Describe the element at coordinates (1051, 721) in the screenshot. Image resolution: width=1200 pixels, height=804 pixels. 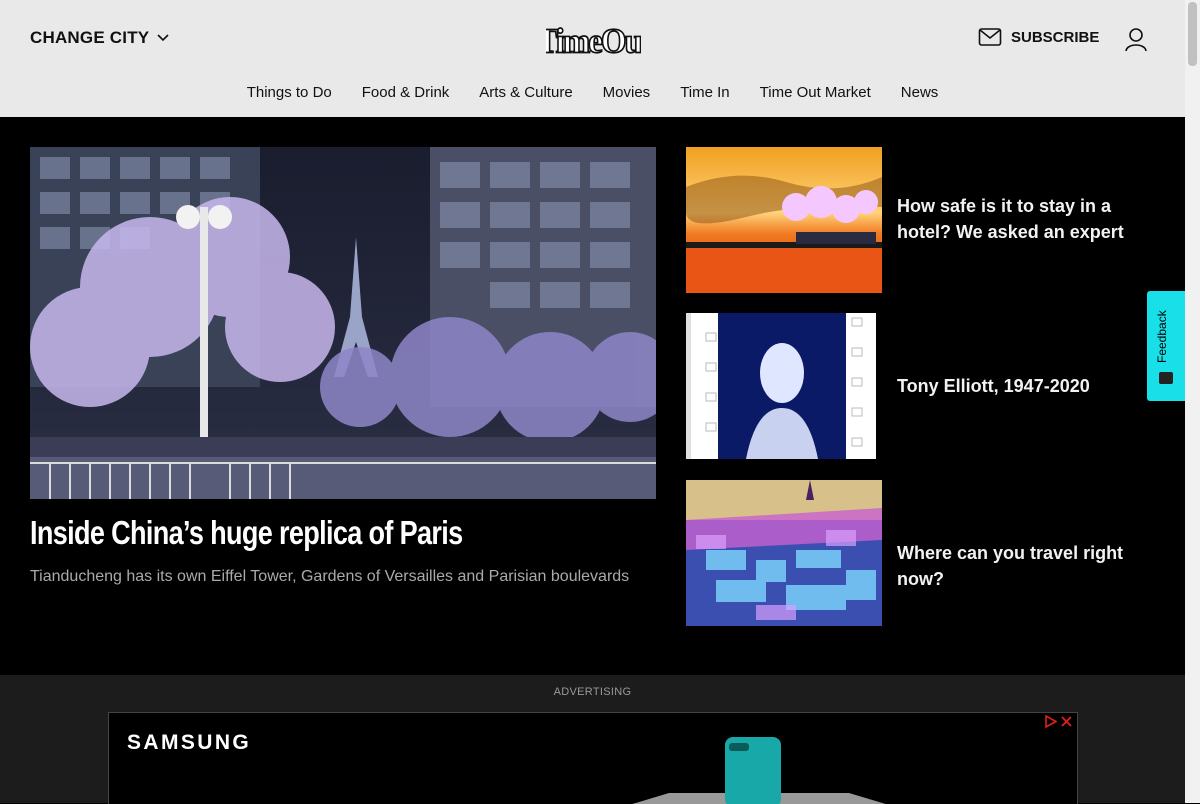
I see `adchoices-icon` at that location.